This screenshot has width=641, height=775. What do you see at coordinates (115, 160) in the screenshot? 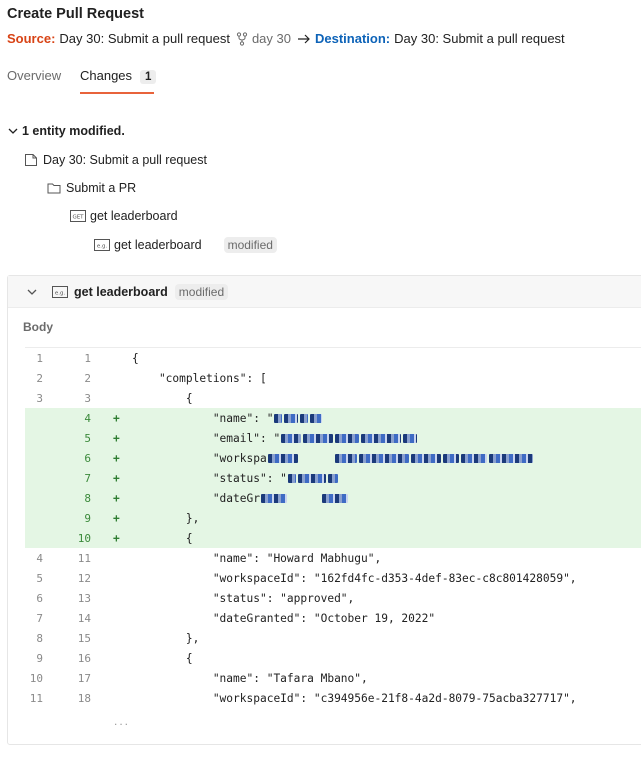
I see `tree-item-collection: Day 30: Submit a pull request` at bounding box center [115, 160].